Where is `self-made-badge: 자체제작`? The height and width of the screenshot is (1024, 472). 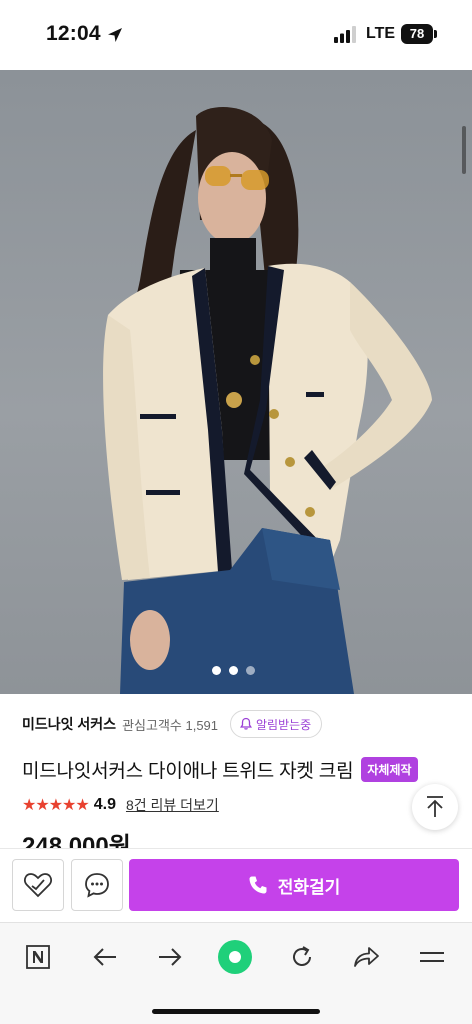
self-made-badge: 자체제작 is located at coordinates (389, 769).